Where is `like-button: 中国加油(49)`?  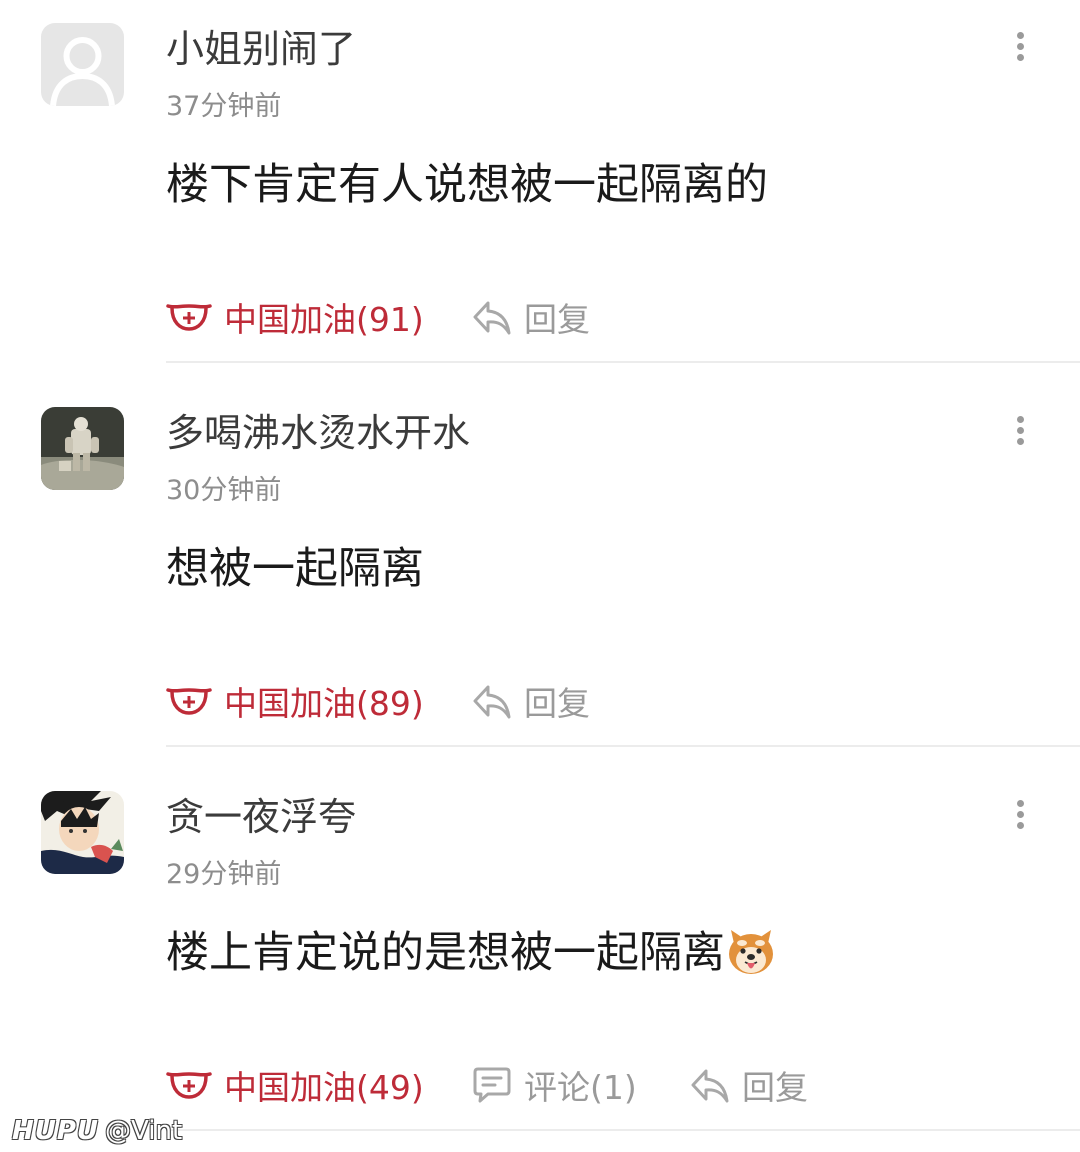 like-button: 中国加油(49) is located at coordinates (295, 1085).